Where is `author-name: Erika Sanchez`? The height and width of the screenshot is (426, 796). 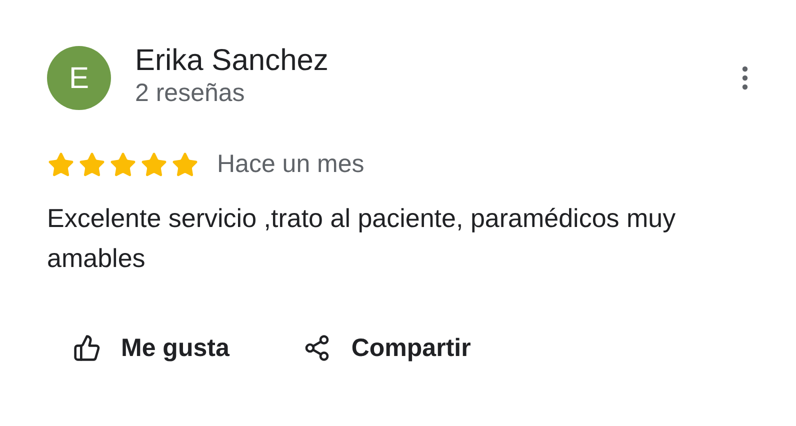 author-name: Erika Sanchez is located at coordinates (231, 61).